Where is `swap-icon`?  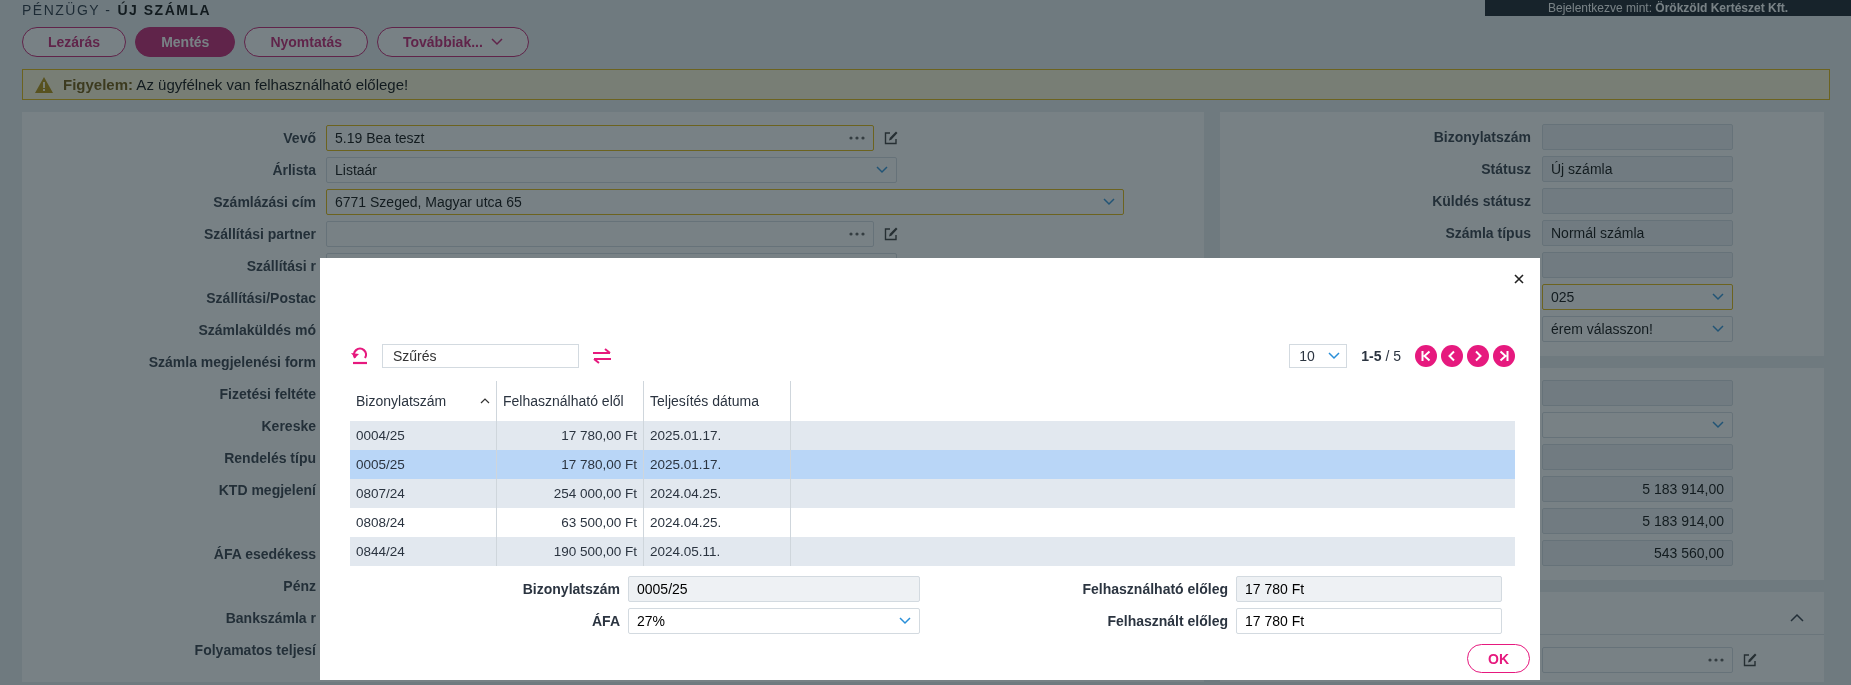 swap-icon is located at coordinates (602, 356).